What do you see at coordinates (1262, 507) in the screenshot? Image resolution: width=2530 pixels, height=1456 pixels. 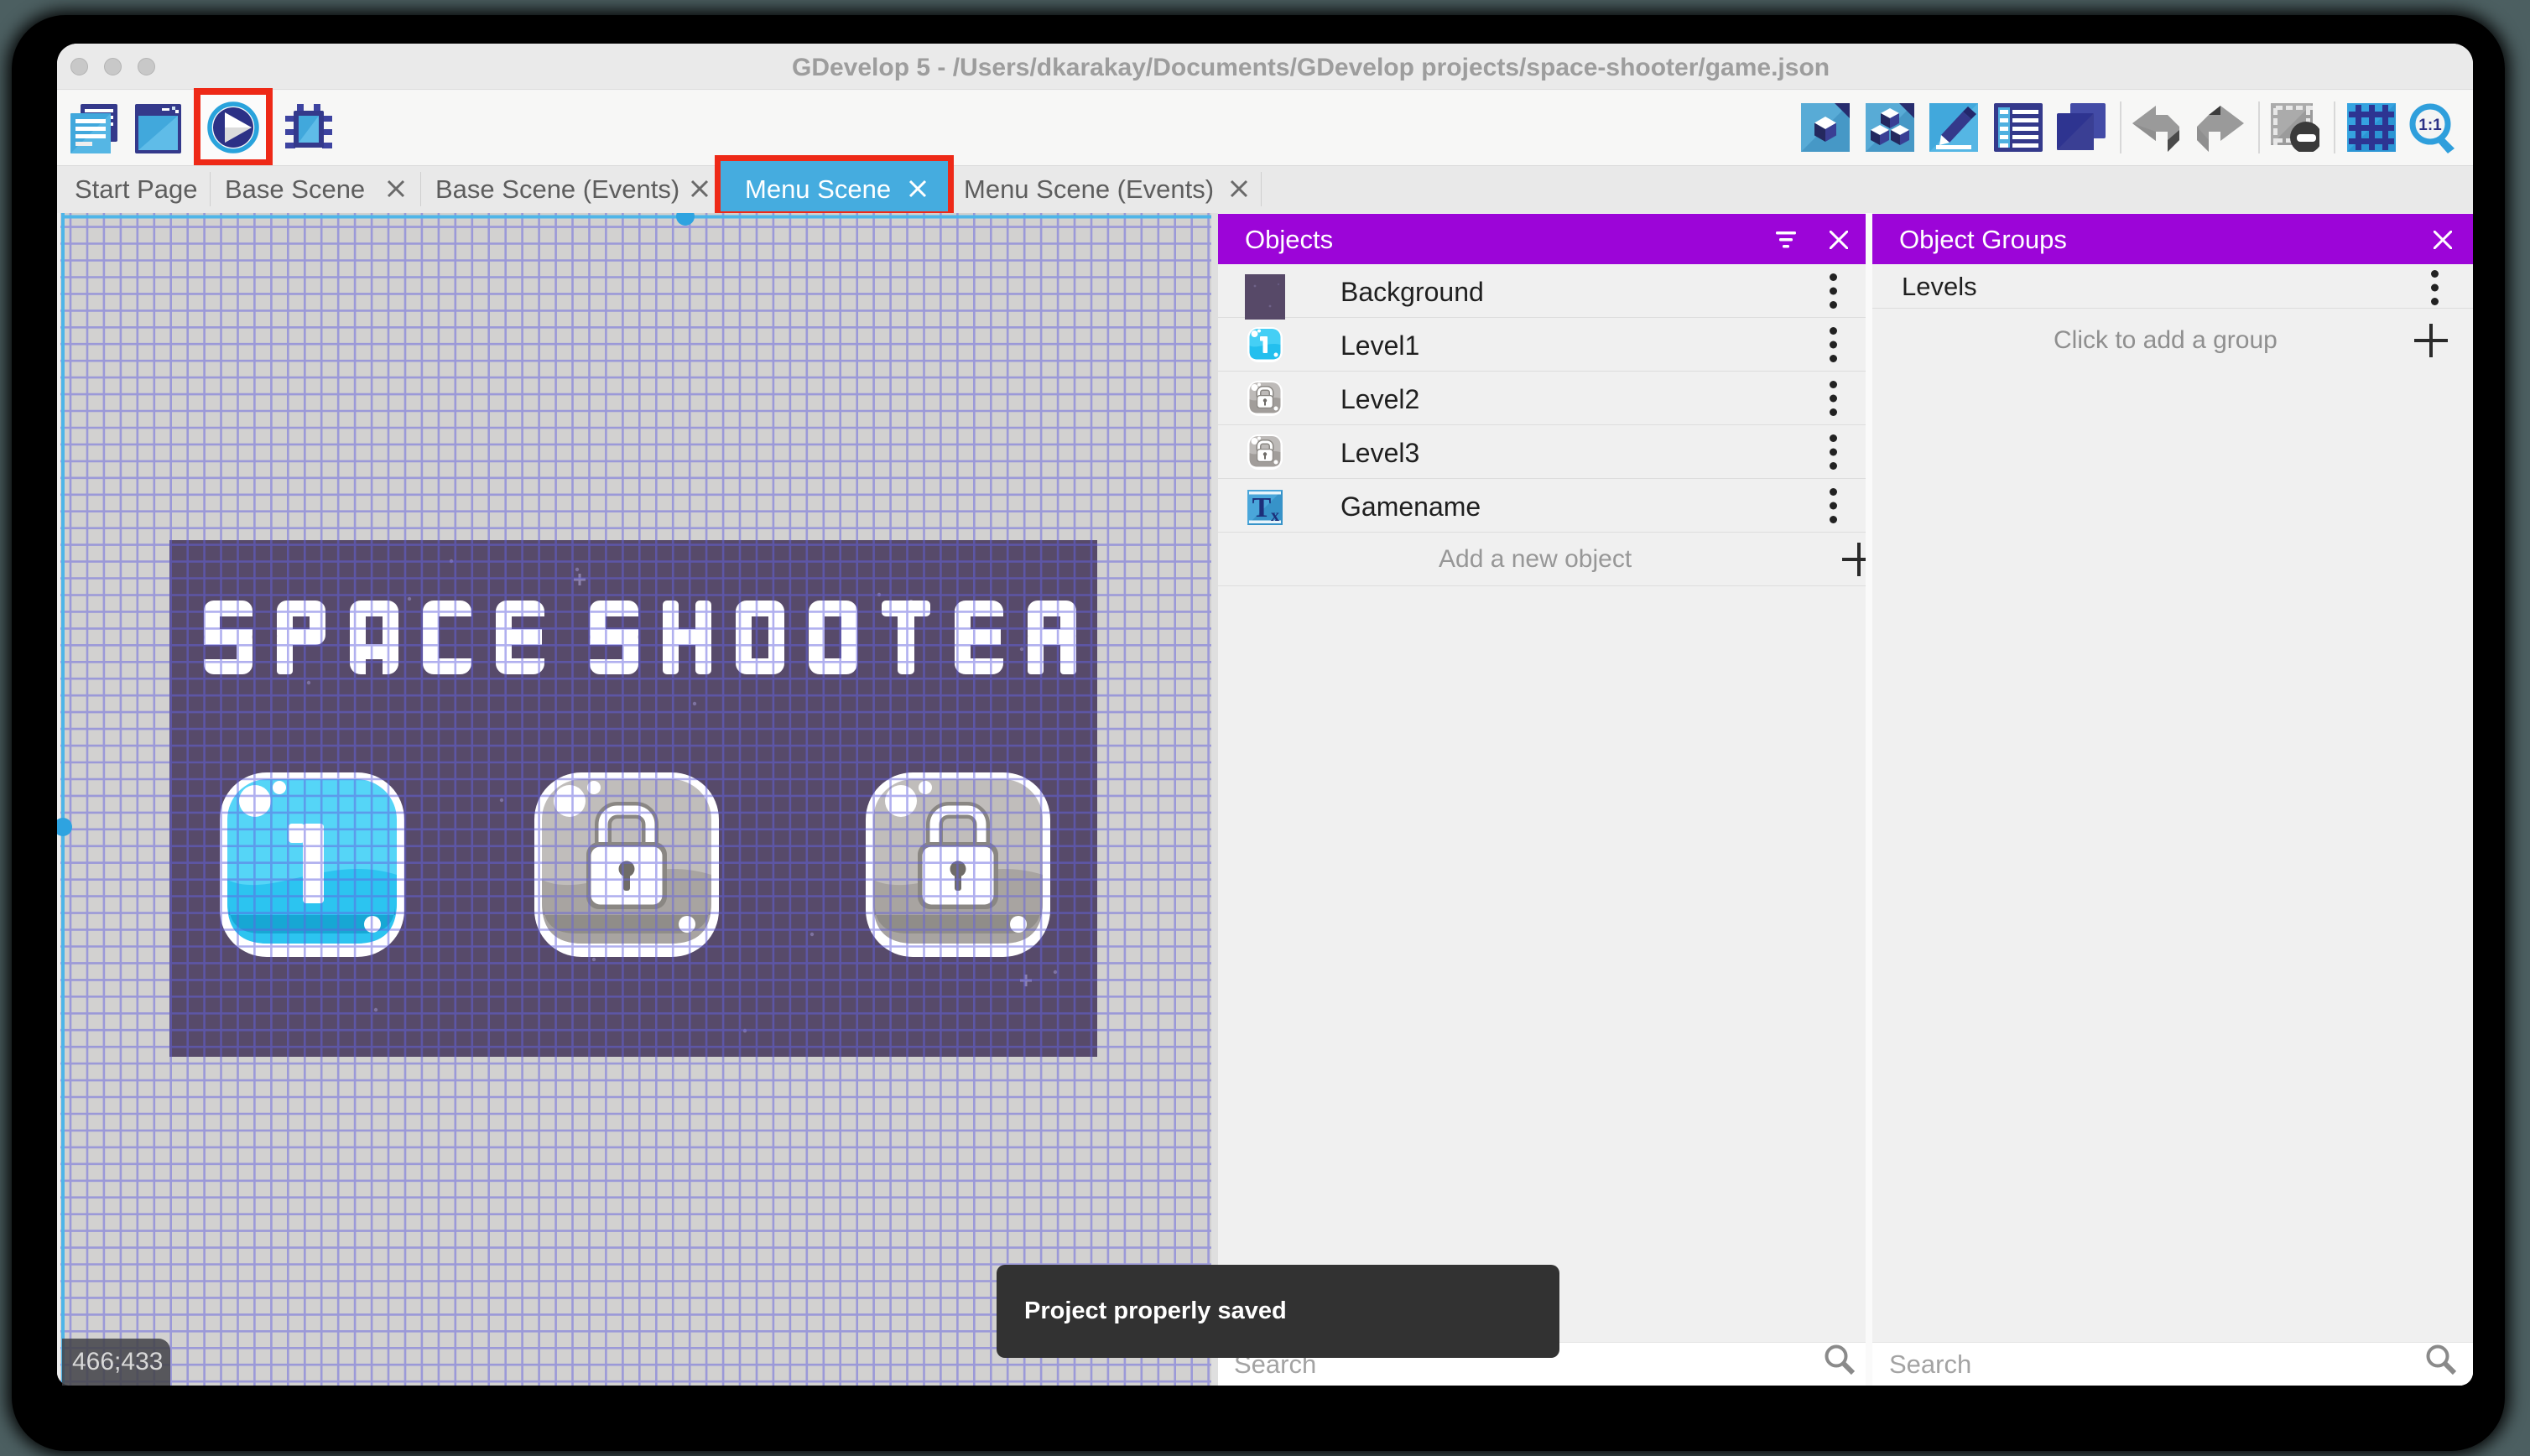 I see `svg-text: T` at bounding box center [1262, 507].